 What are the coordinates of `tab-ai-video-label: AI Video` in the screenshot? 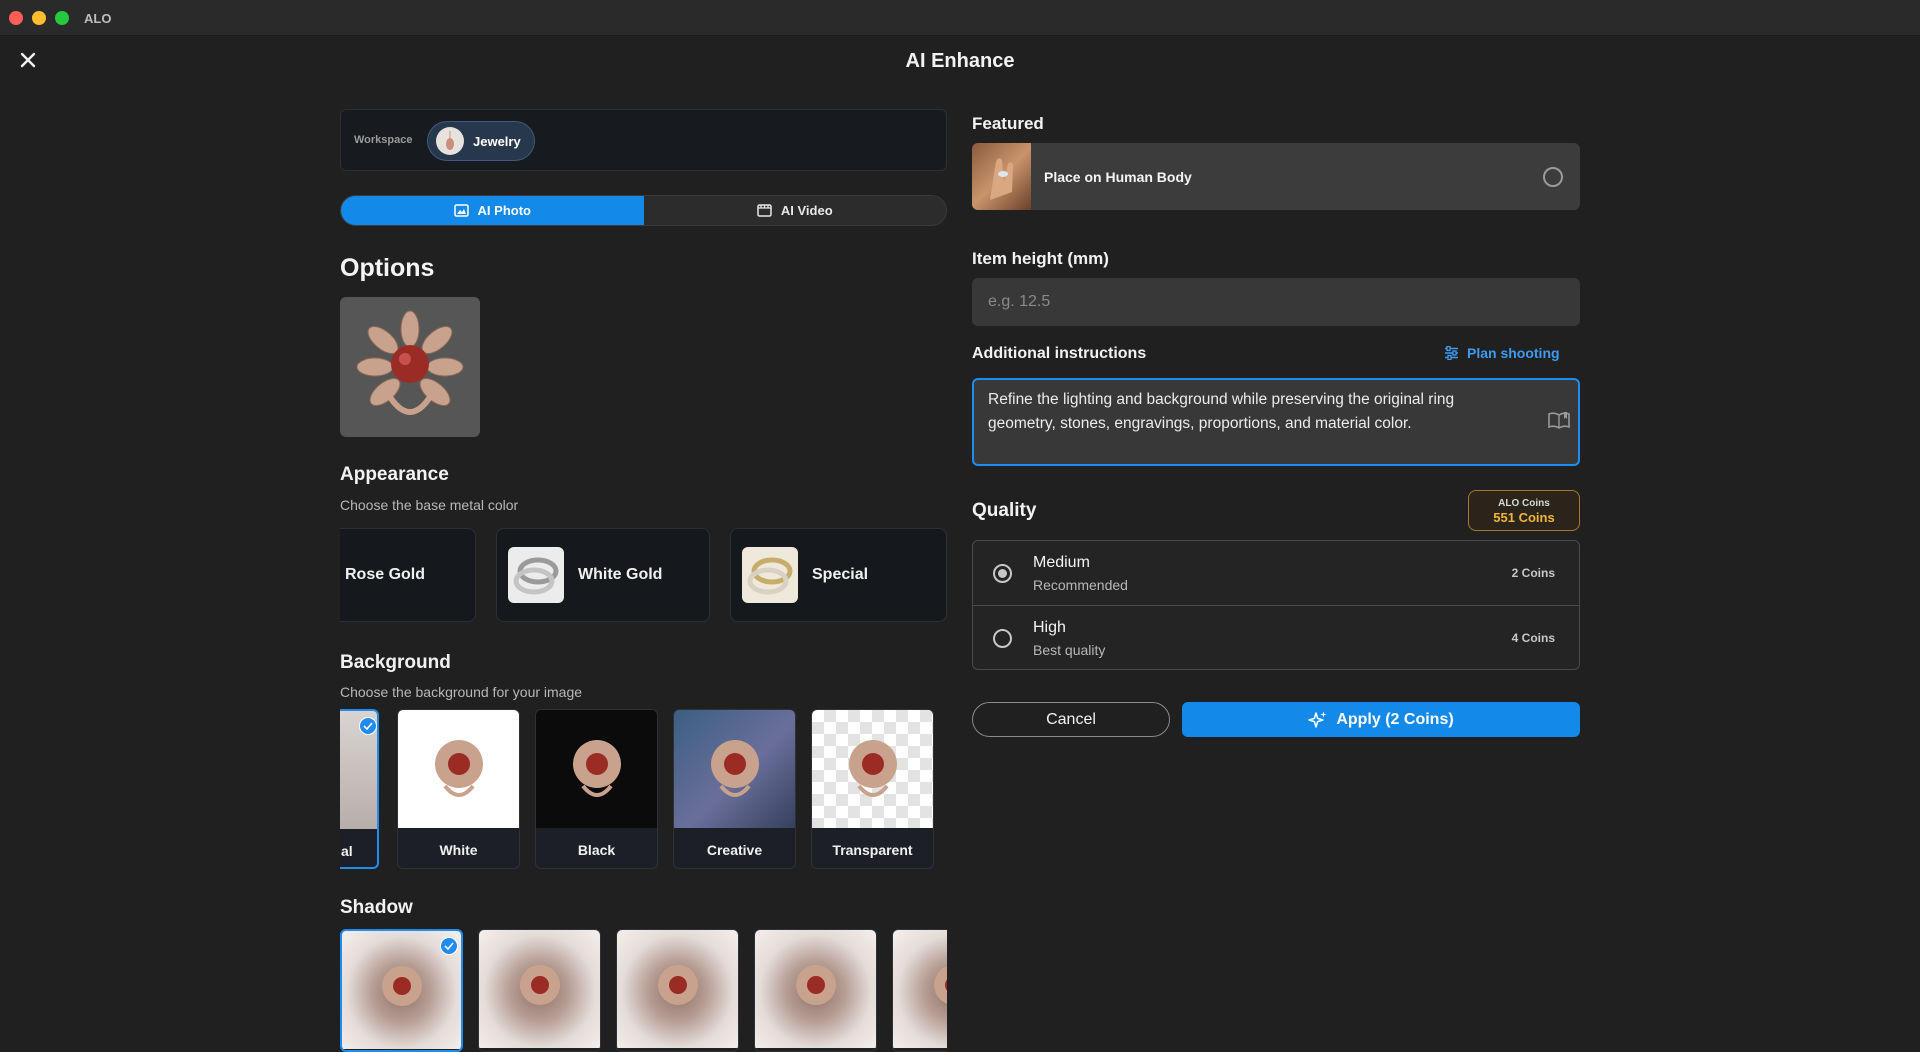 It's located at (806, 210).